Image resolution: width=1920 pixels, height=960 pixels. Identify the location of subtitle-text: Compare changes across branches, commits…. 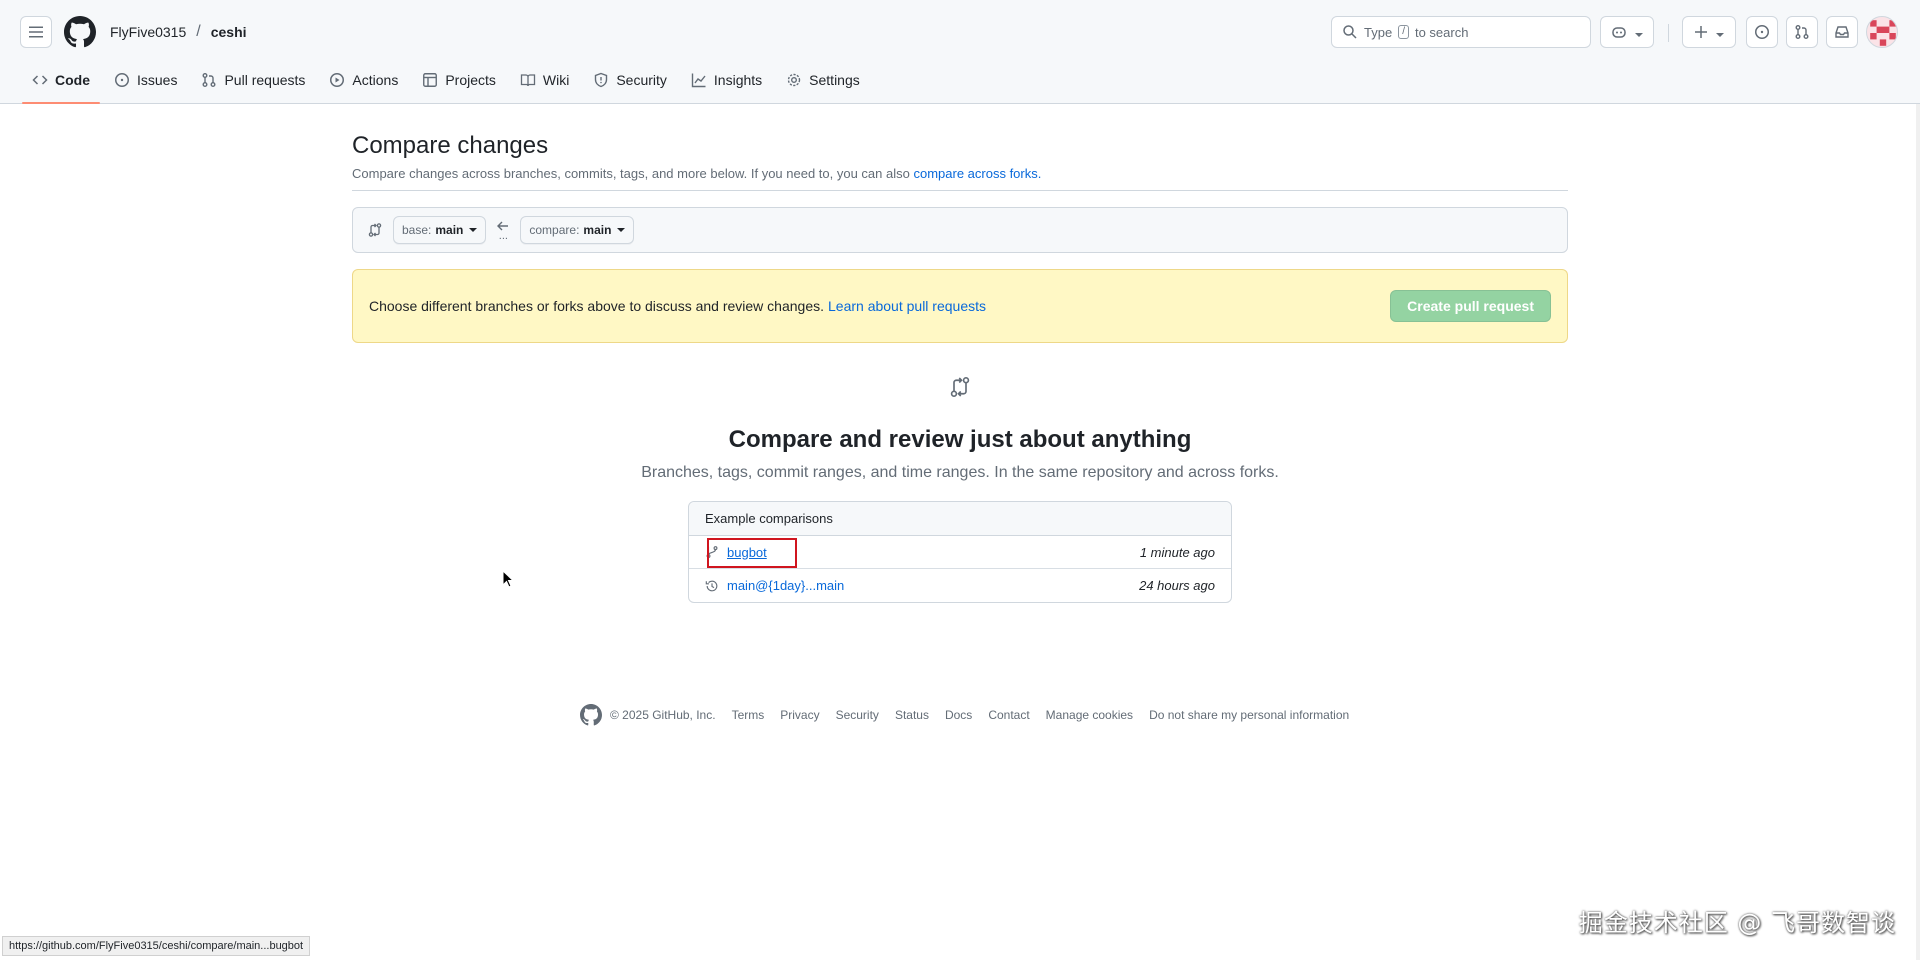
(631, 173).